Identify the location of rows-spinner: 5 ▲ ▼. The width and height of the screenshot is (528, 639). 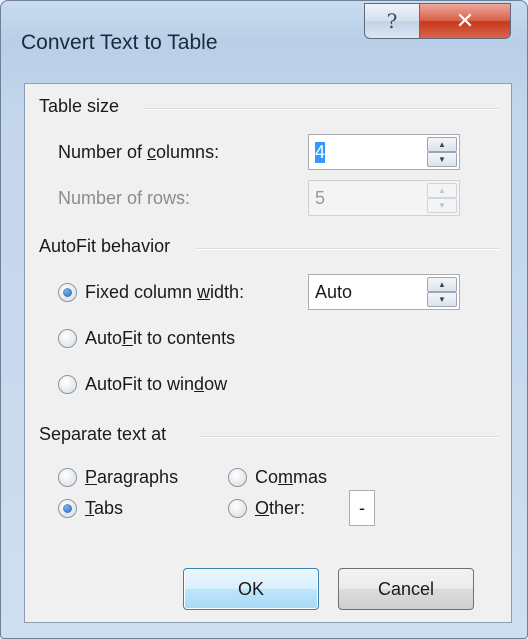
(384, 198).